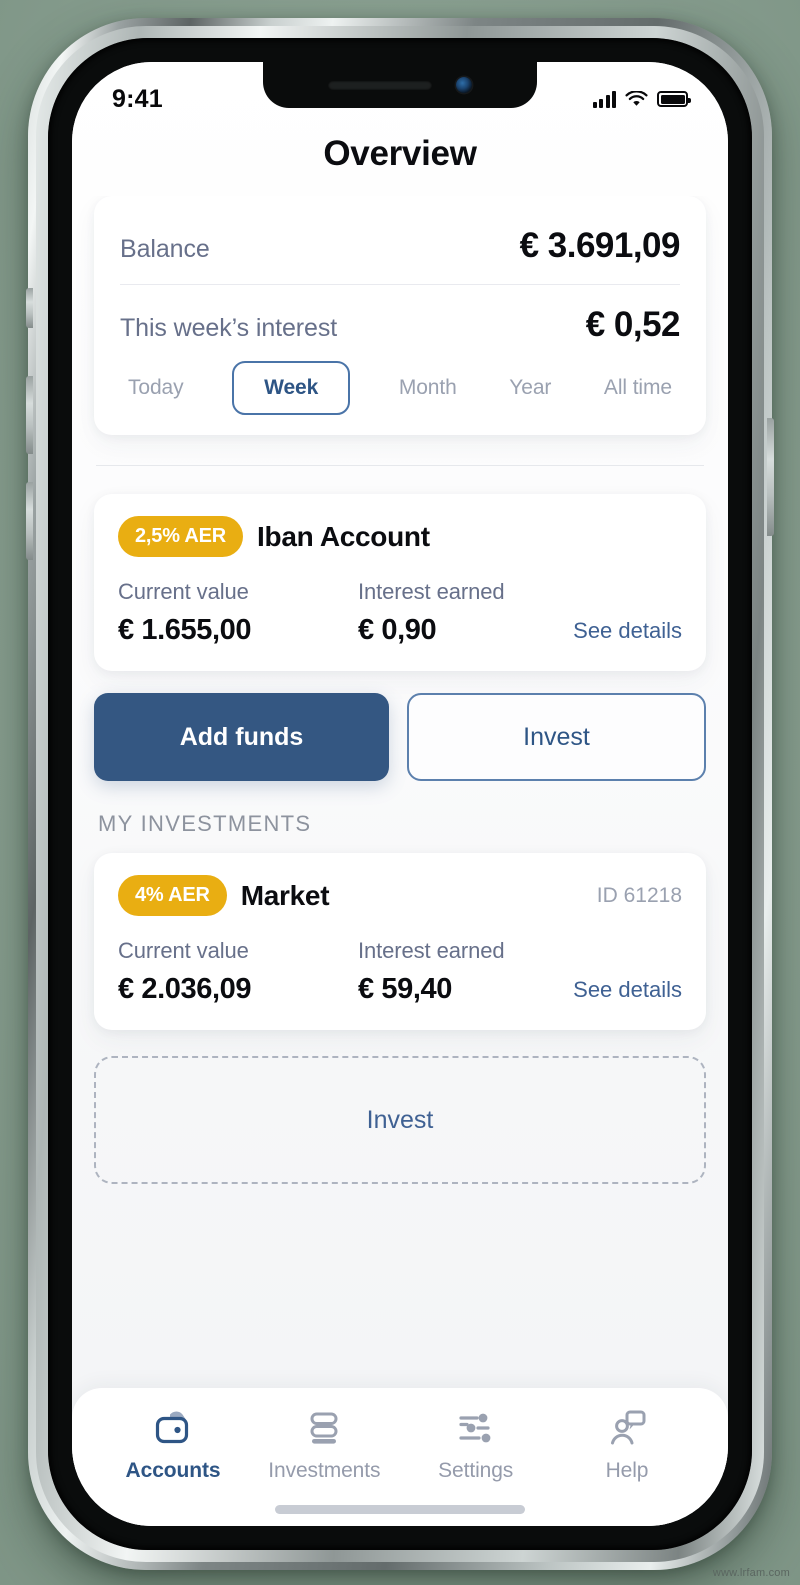 Image resolution: width=800 pixels, height=1585 pixels. What do you see at coordinates (285, 895) in the screenshot?
I see `market-name: Market` at bounding box center [285, 895].